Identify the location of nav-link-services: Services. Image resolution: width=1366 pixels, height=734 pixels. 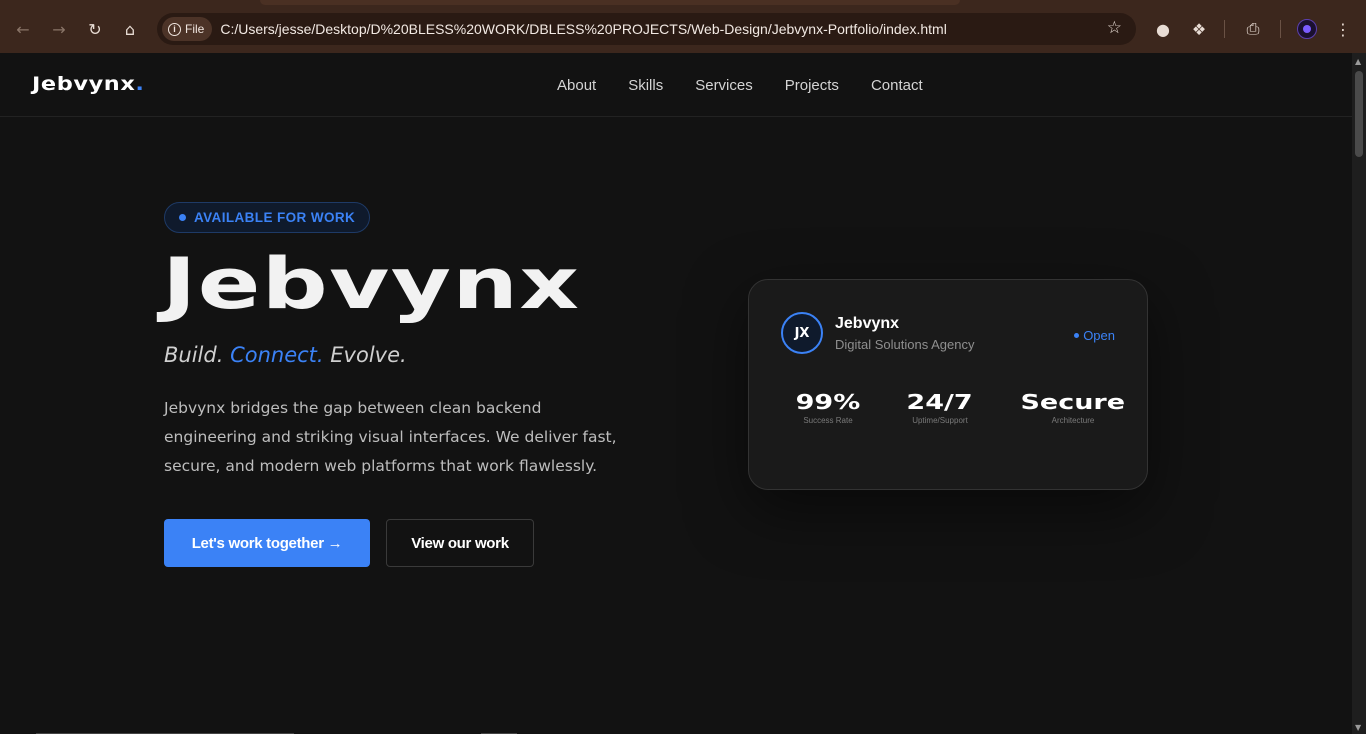
(724, 85).